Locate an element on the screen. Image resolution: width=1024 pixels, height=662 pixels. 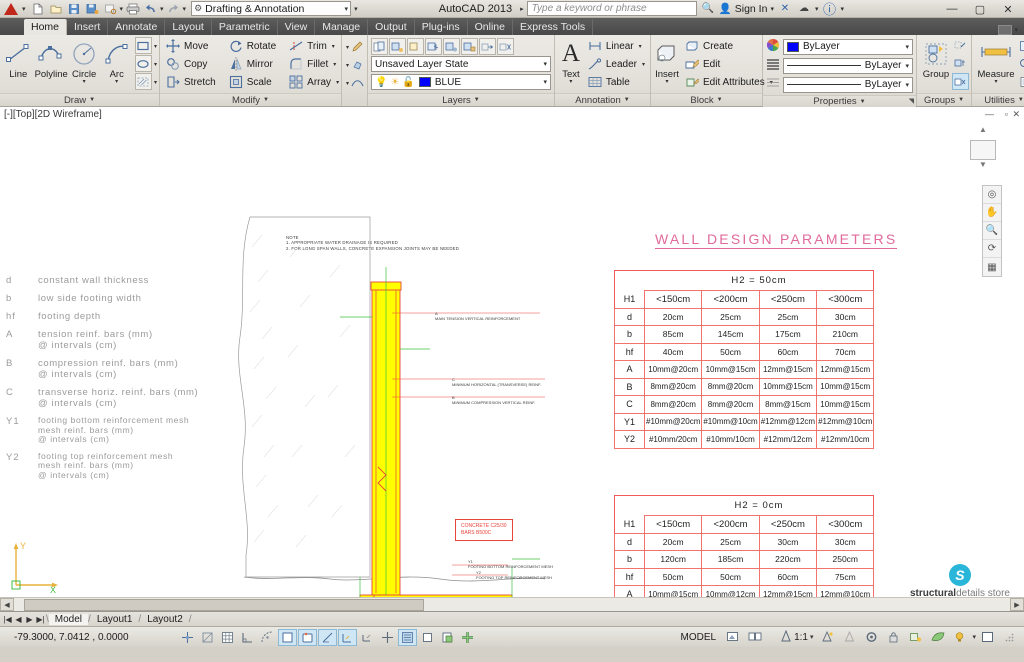
linetype-combo: ByLayer ▾ is located at coordinates (848, 65).